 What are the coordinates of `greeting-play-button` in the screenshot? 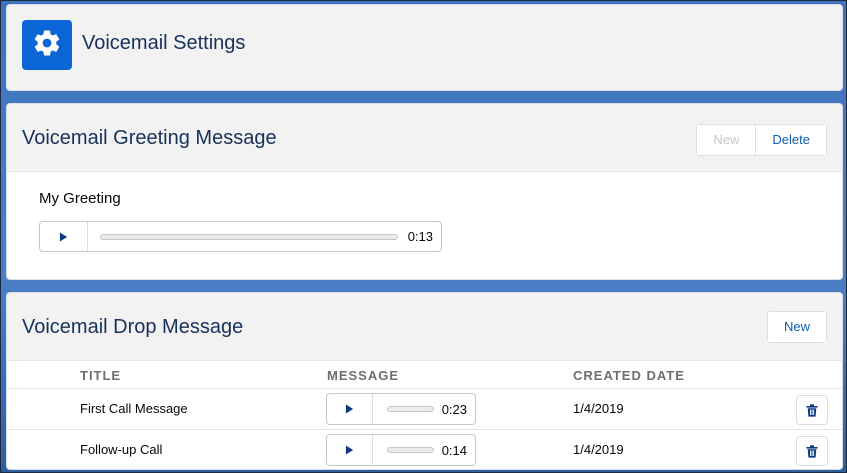 It's located at (64, 236).